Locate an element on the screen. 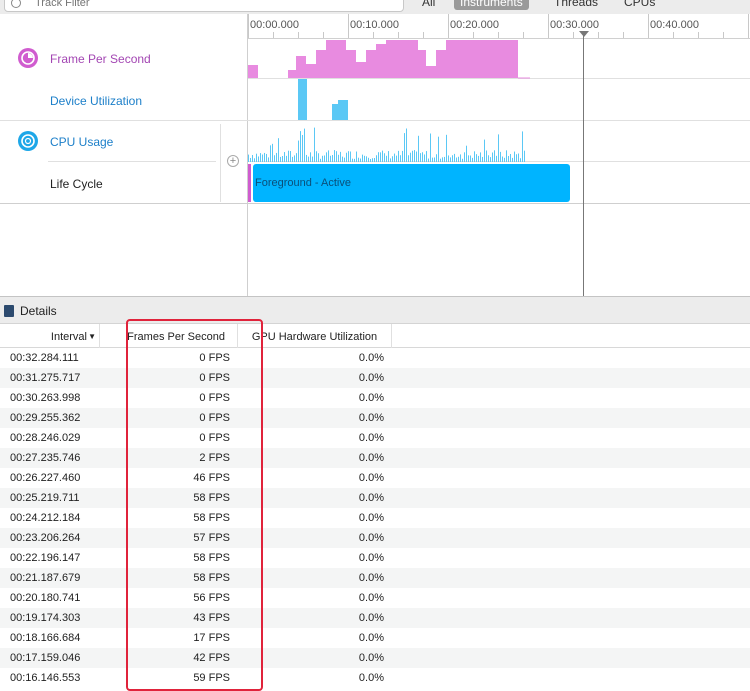 Image resolution: width=750 pixels, height=691 pixels. table-row: 00:25.219.711 58 FPS 0.0% is located at coordinates (375, 498).